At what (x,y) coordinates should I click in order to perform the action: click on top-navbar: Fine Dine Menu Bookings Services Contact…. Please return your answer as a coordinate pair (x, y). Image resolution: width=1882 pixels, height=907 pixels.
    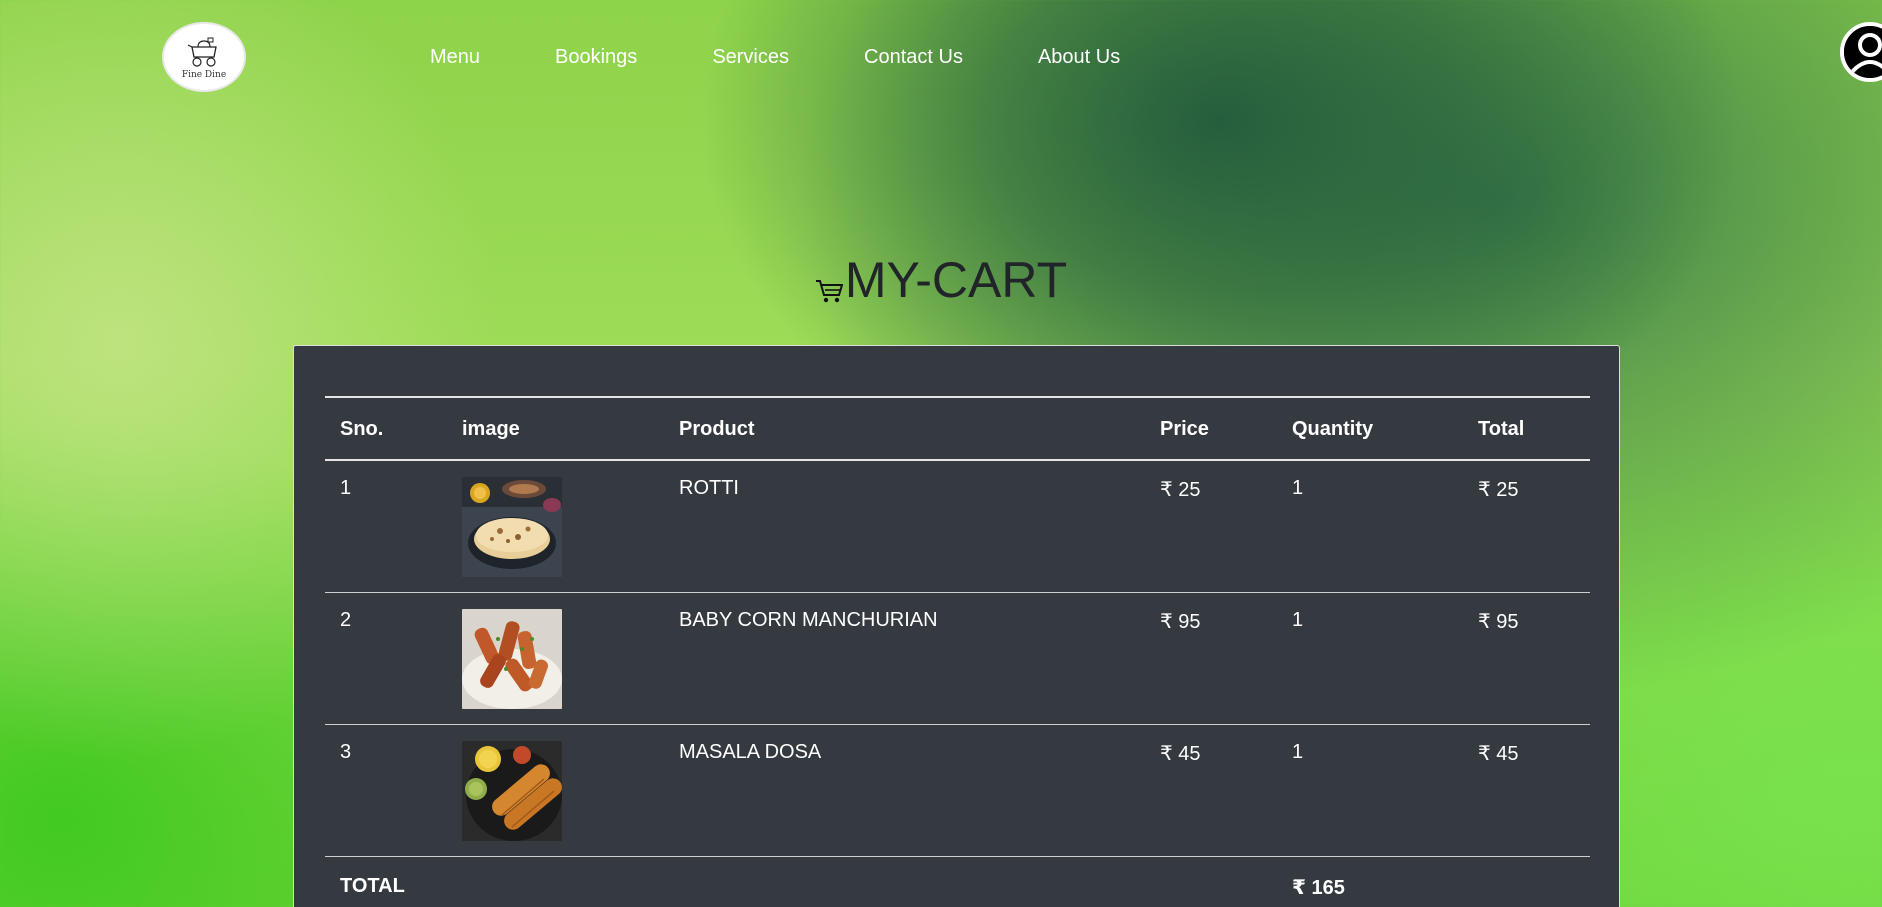
    Looking at the image, I should click on (941, 57).